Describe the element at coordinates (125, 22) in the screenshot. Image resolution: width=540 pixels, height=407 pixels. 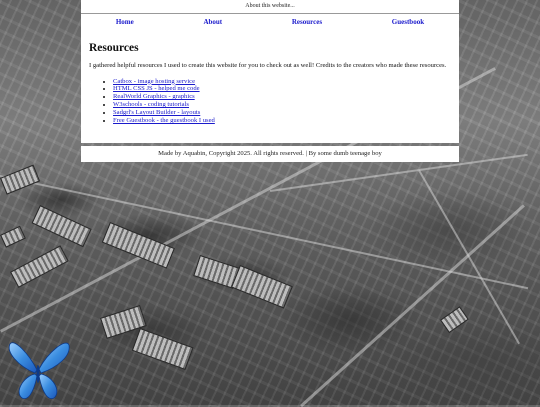
I see `nav-home: Home` at that location.